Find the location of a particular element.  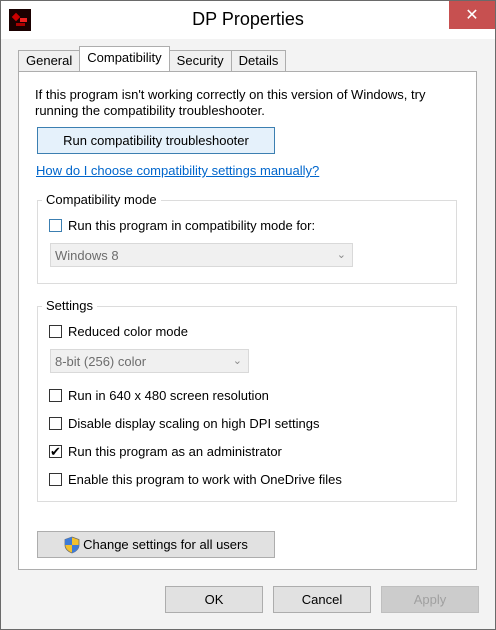

close-icon: ✕ is located at coordinates (472, 15).